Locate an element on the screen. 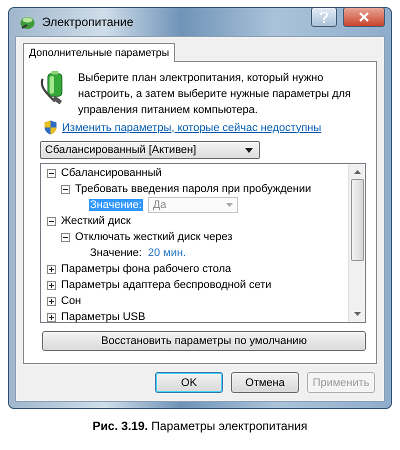 Image resolution: width=400 pixels, height=450 pixels. restore-defaults-button: Восстановить параметры по умолчанию is located at coordinates (204, 341).